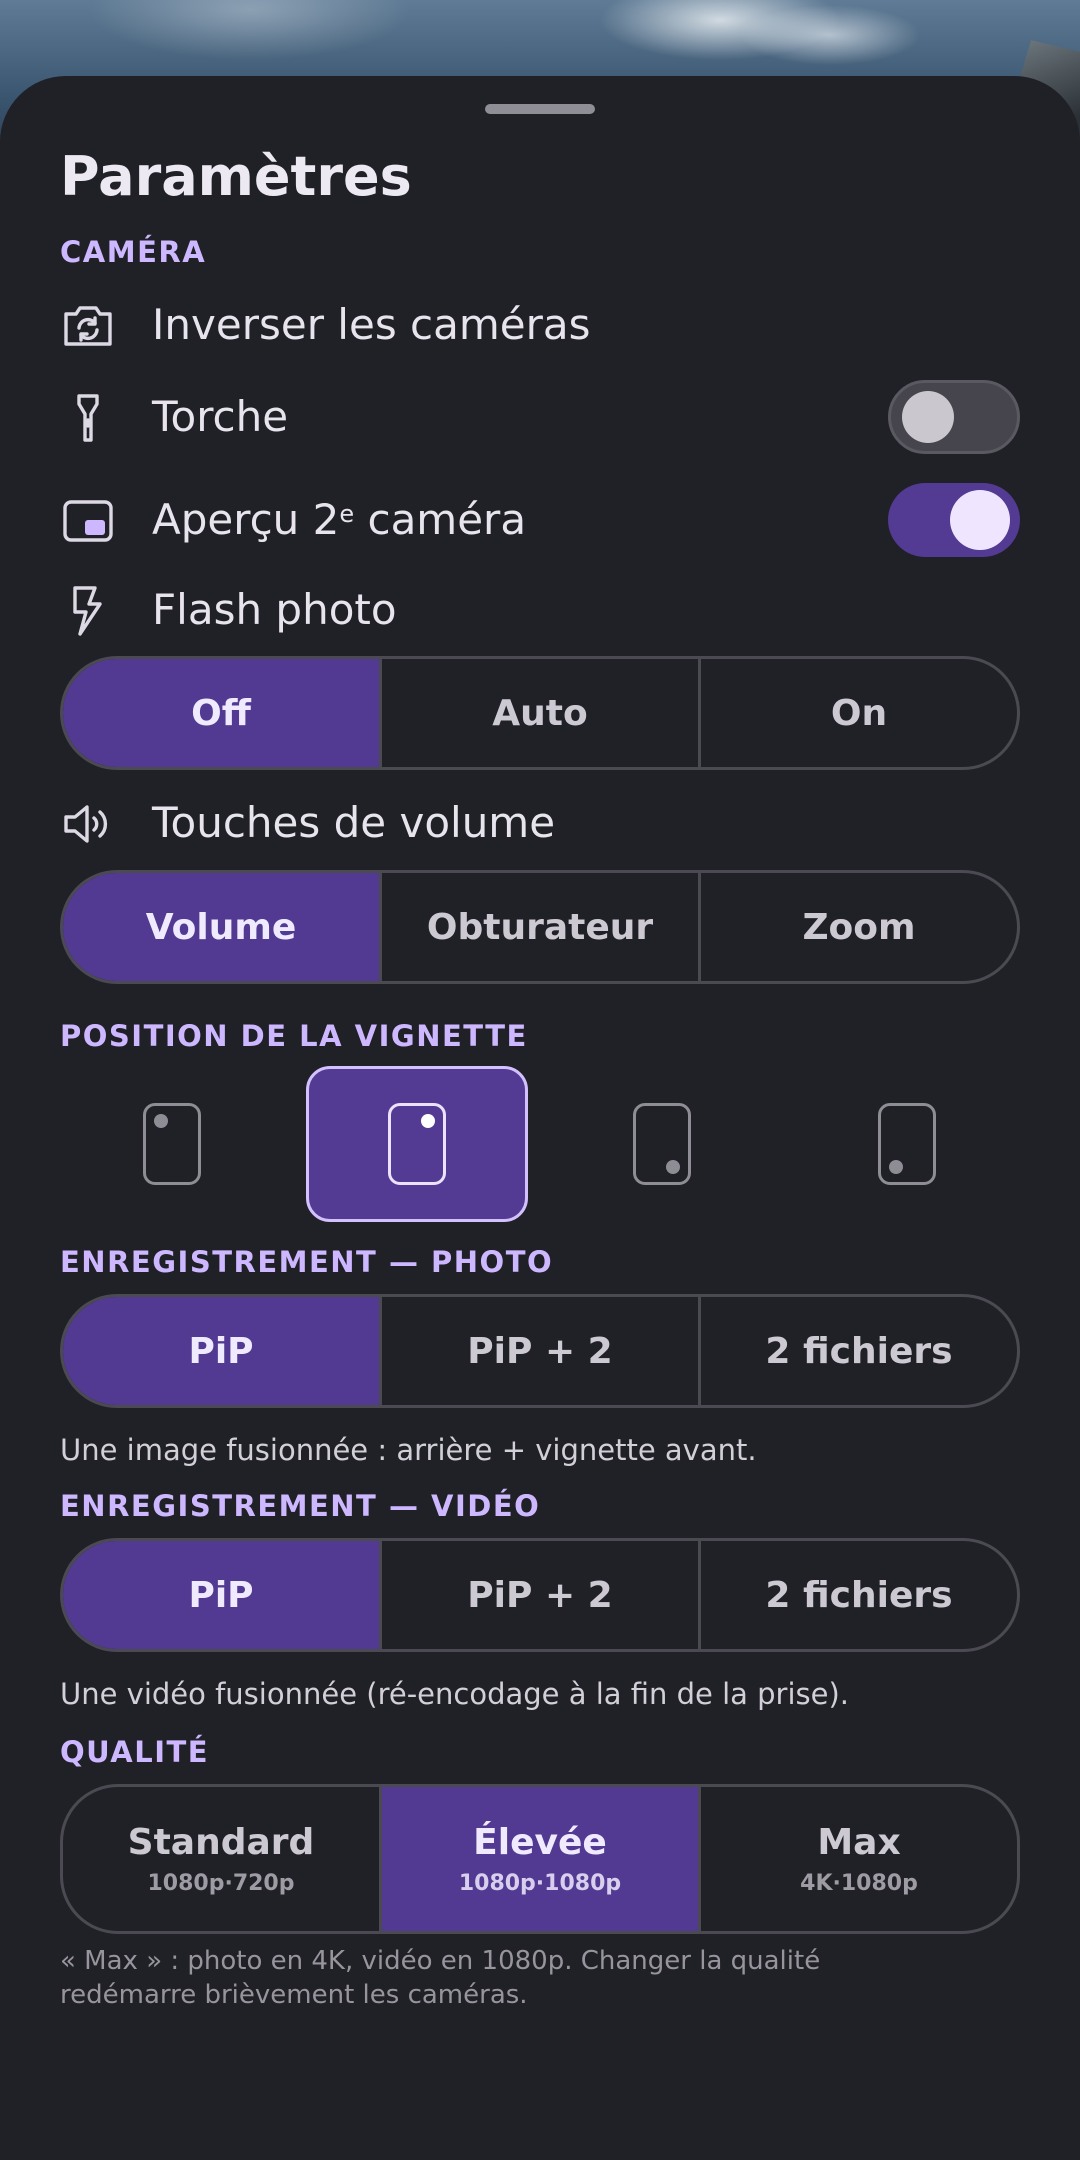 This screenshot has height=2160, width=1080. Describe the element at coordinates (540, 417) in the screenshot. I see `torch-row: Torche` at that location.